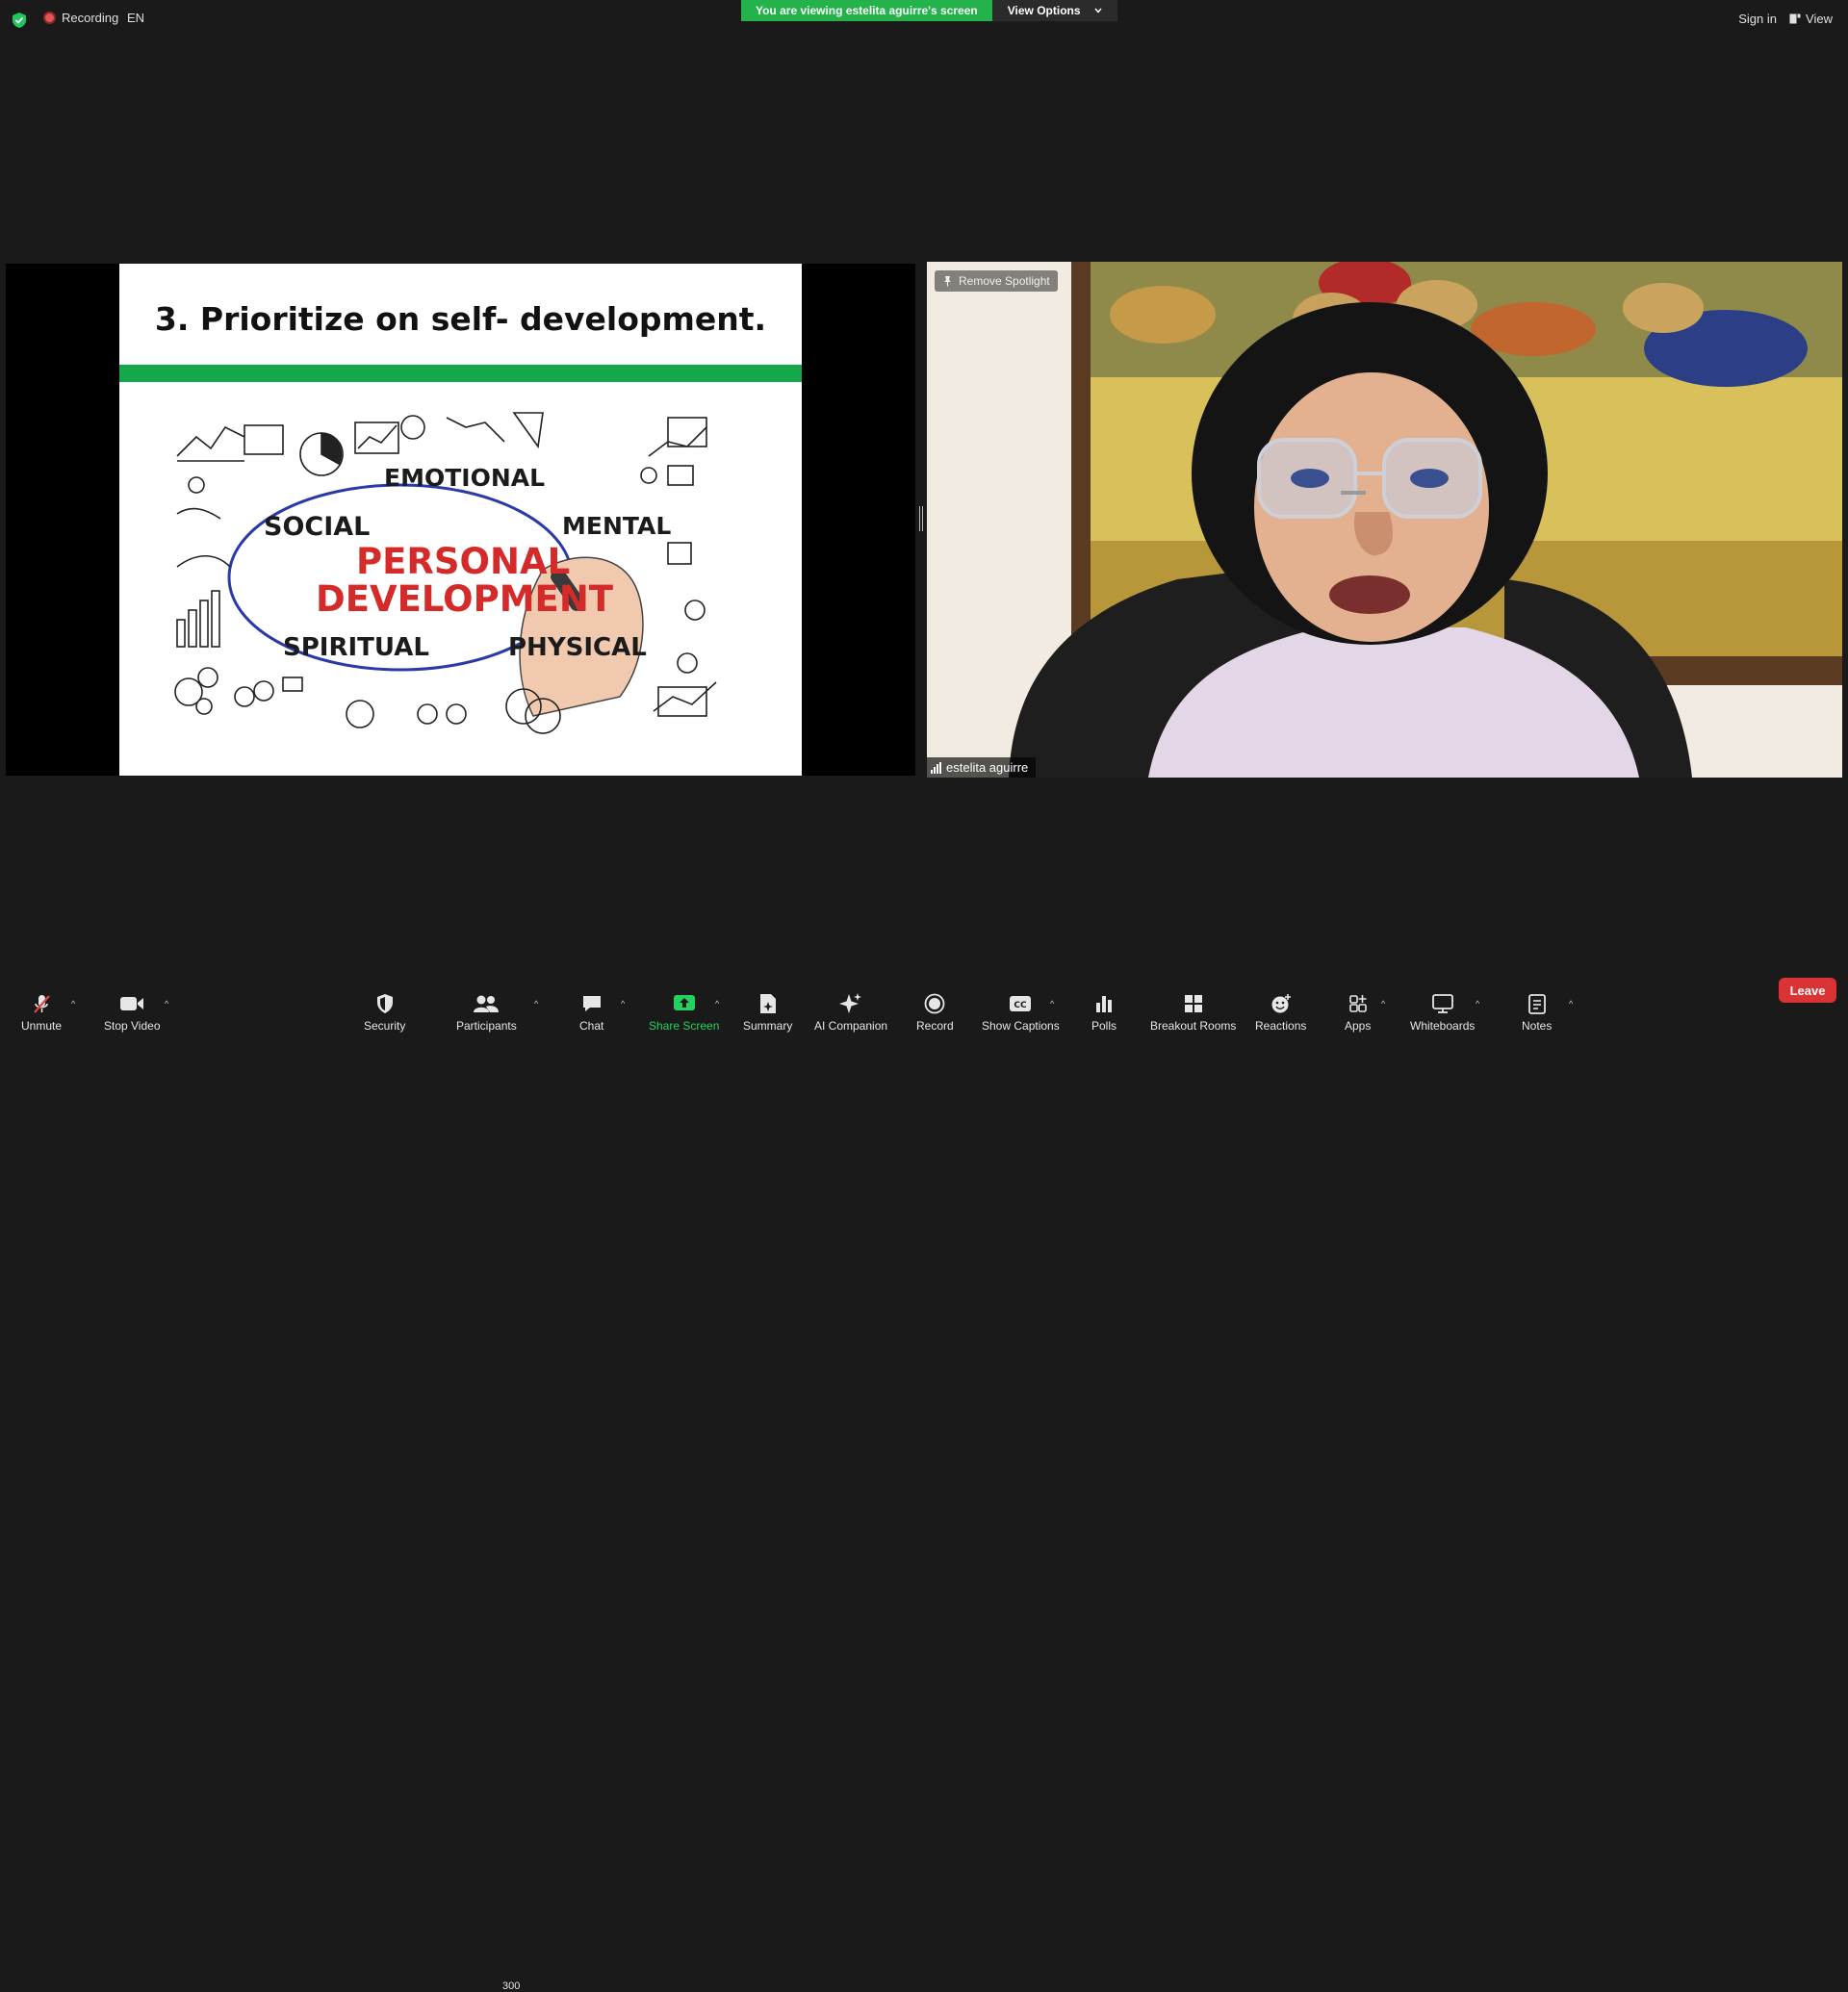  What do you see at coordinates (511, 1986) in the screenshot?
I see `participant-count: 300` at bounding box center [511, 1986].